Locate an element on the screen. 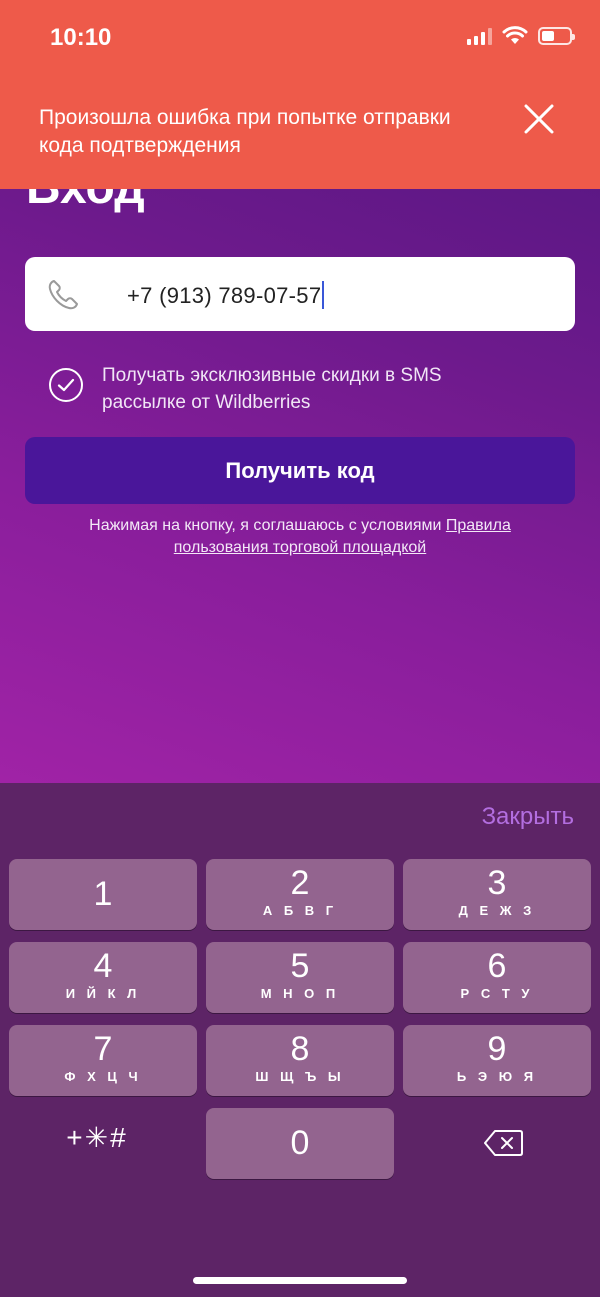 The image size is (600, 1297). status-time: 10:10 is located at coordinates (81, 37).